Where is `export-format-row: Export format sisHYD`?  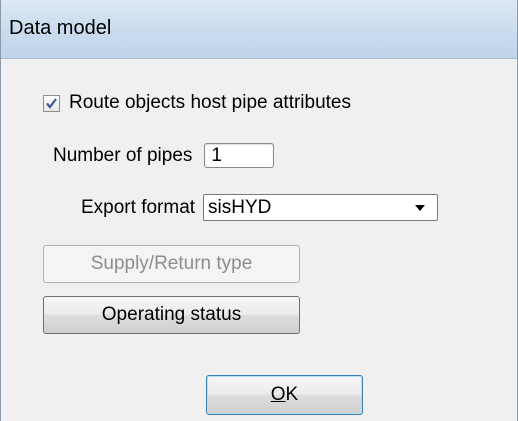
export-format-row: Export format sisHYD is located at coordinates (260, 207).